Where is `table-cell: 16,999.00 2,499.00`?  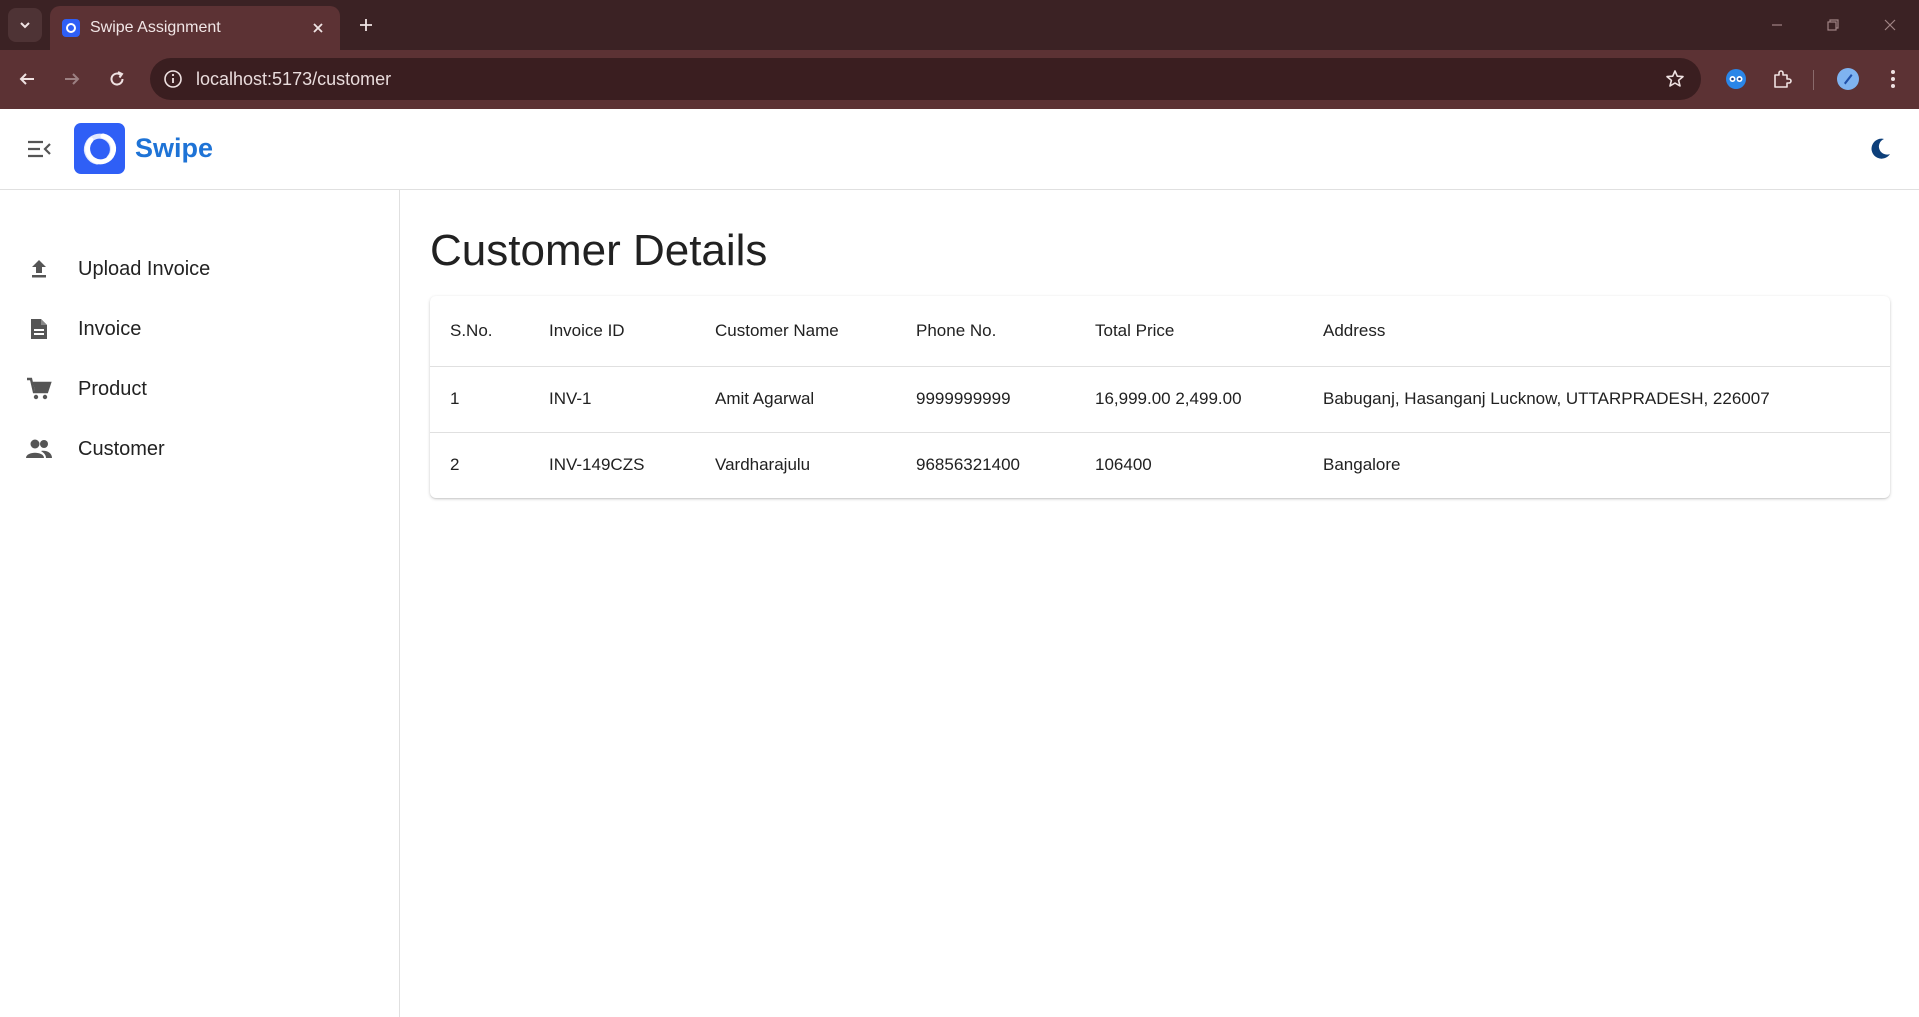
table-cell: 16,999.00 2,499.00 is located at coordinates (1168, 398).